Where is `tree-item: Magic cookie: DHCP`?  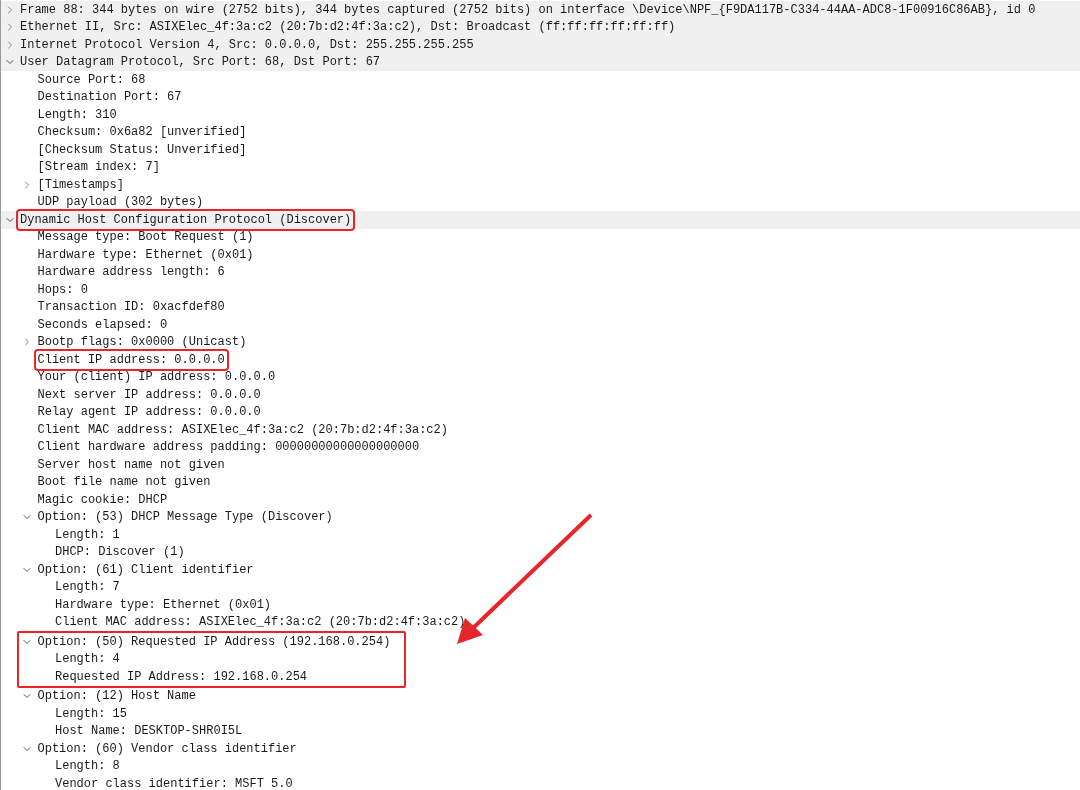 tree-item: Magic cookie: DHCP is located at coordinates (102, 499).